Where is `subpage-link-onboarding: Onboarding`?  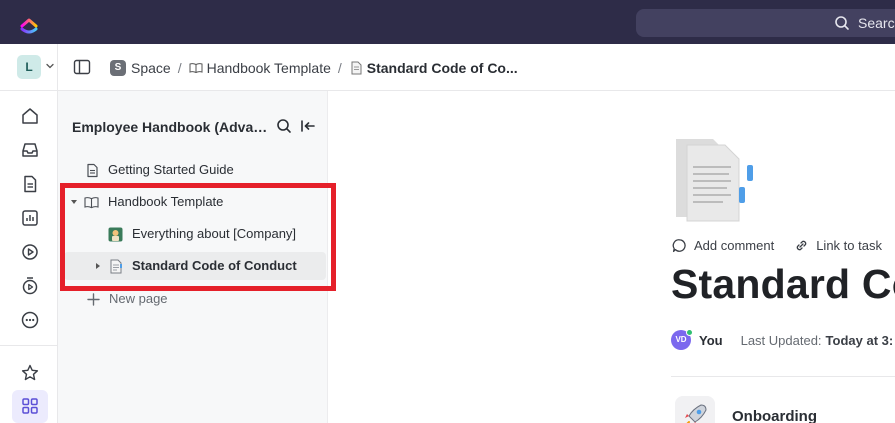 subpage-link-onboarding: Onboarding is located at coordinates (774, 415).